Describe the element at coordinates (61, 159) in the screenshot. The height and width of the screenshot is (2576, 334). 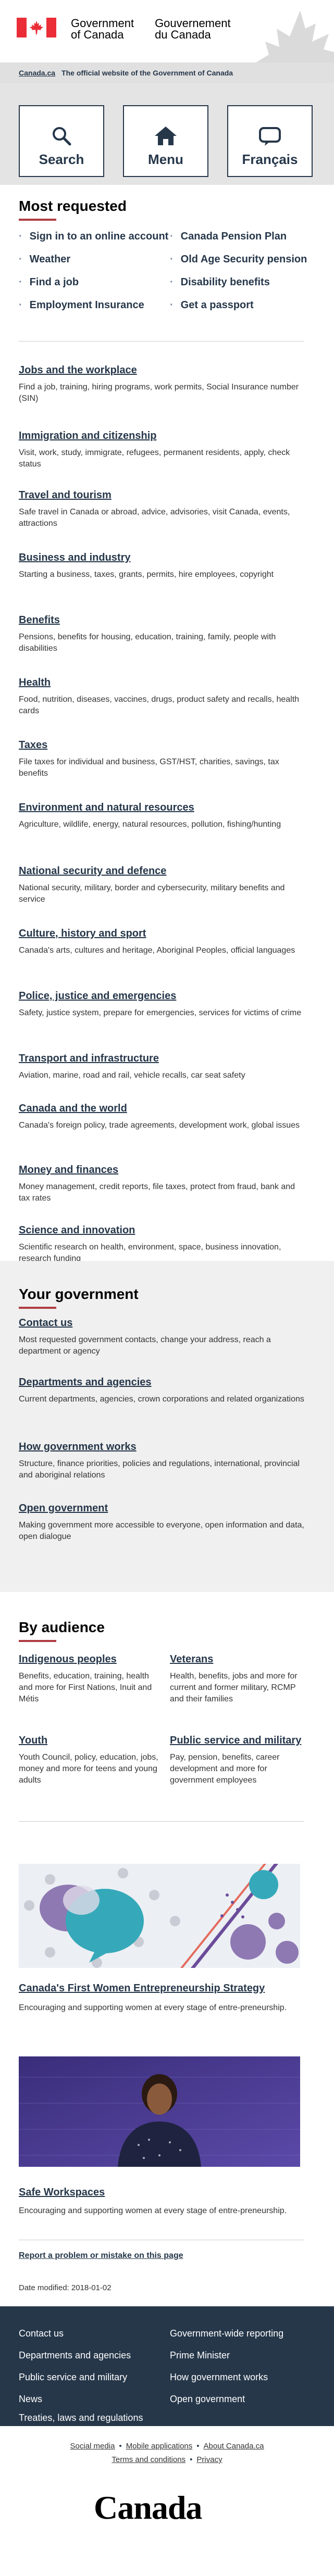
I see `search-button-label: Search` at that location.